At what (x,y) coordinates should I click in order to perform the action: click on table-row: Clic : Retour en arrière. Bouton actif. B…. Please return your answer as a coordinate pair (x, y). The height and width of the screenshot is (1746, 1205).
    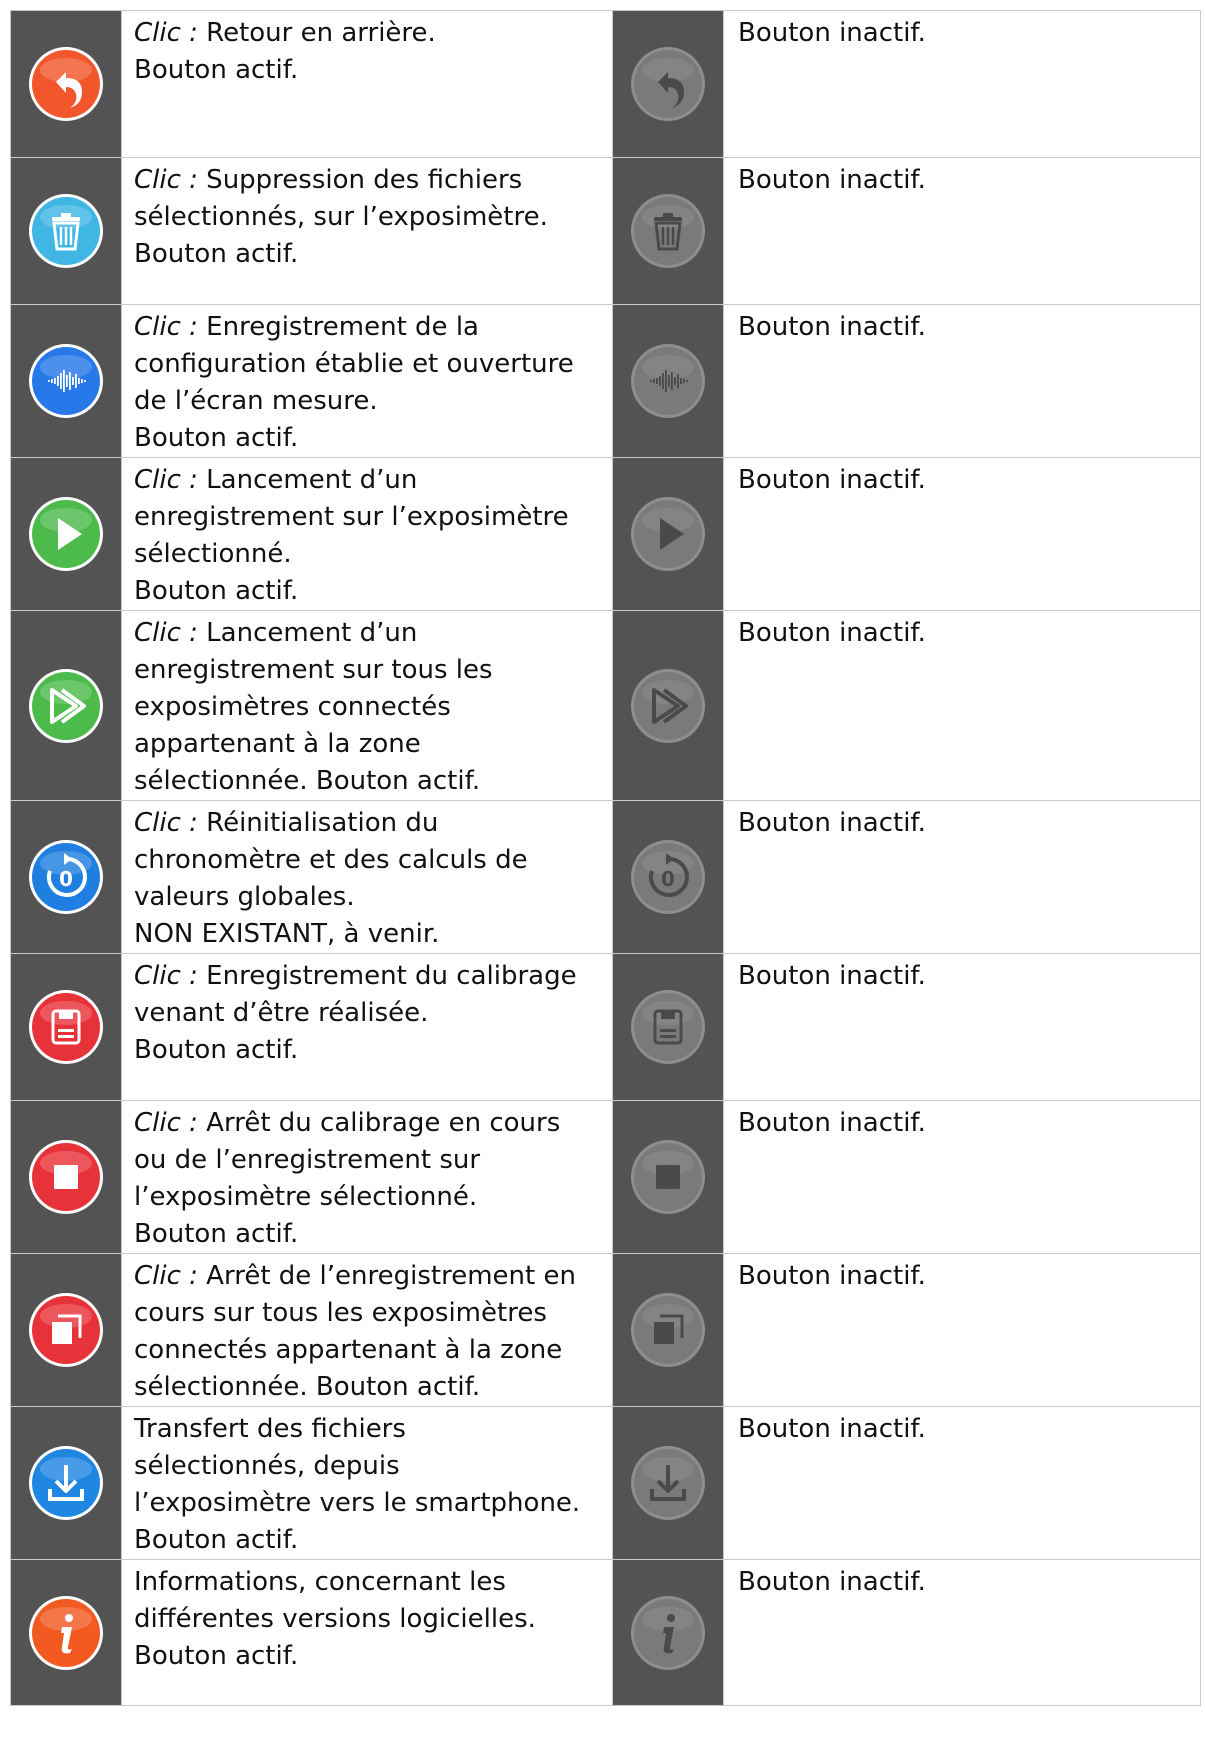
    Looking at the image, I should click on (605, 84).